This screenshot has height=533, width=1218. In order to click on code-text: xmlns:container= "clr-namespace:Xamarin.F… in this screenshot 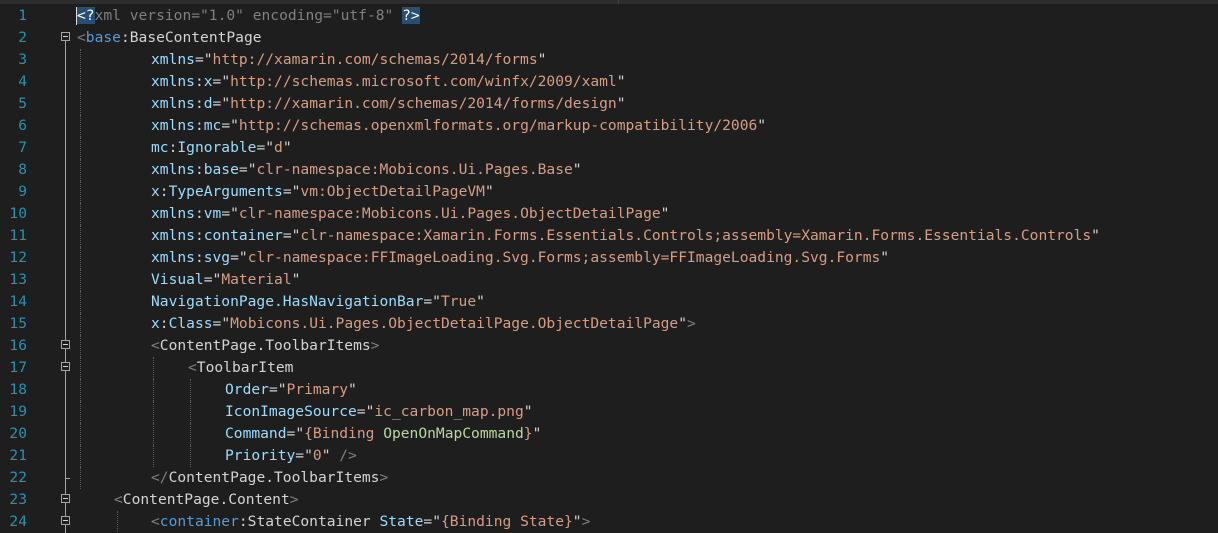, I will do `click(625, 236)`.